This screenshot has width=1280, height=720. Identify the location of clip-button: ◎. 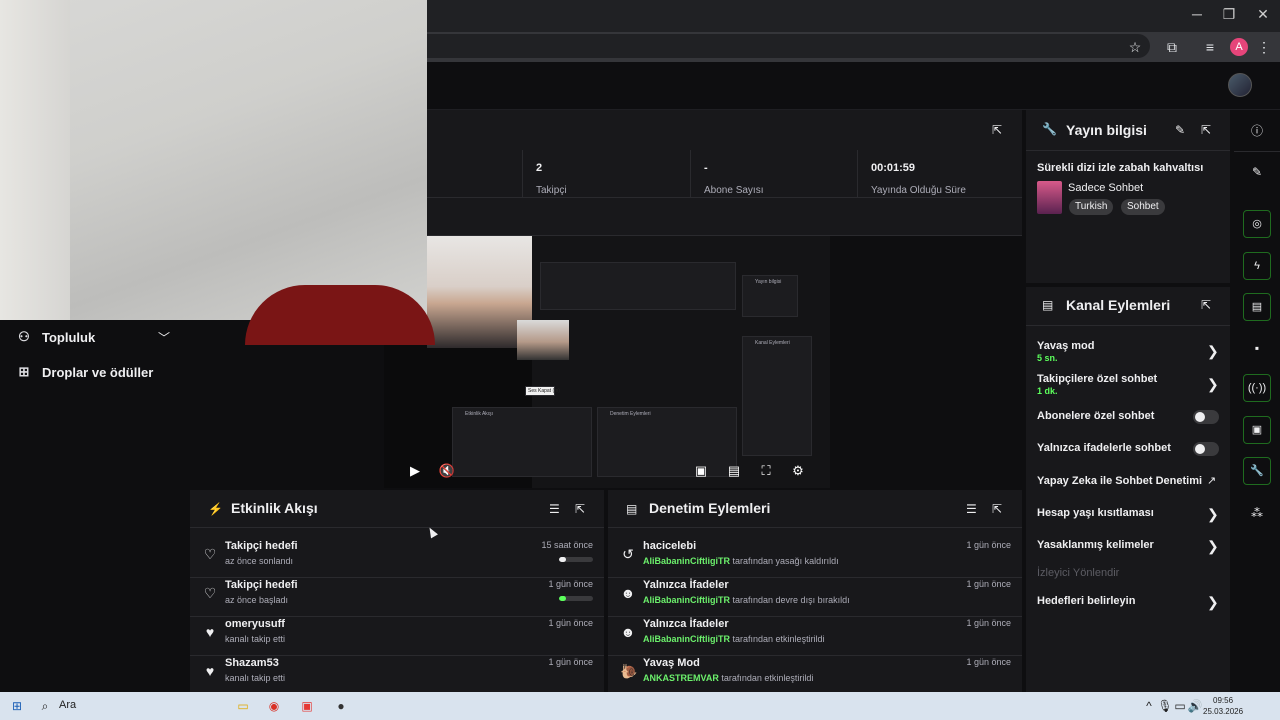
(1257, 224).